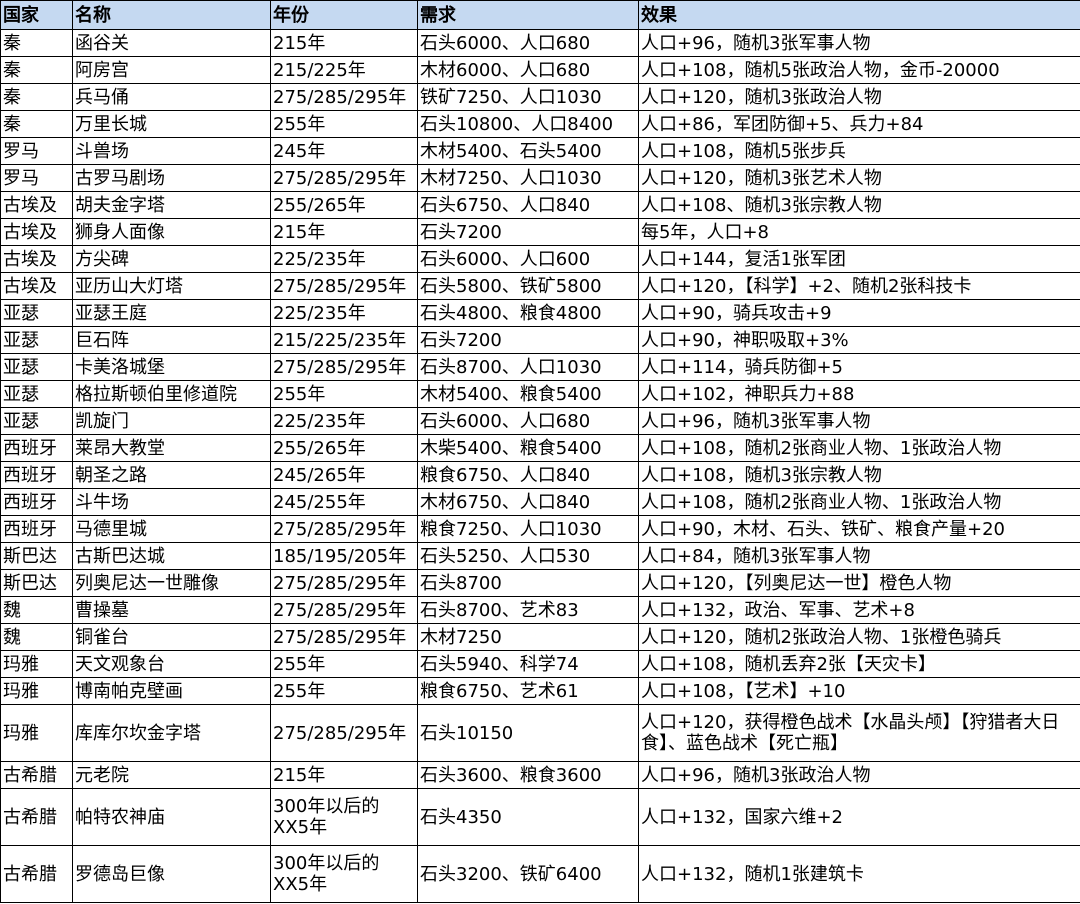 This screenshot has width=1080, height=904. Describe the element at coordinates (528, 583) in the screenshot. I see `cell-need: 石头8700` at that location.